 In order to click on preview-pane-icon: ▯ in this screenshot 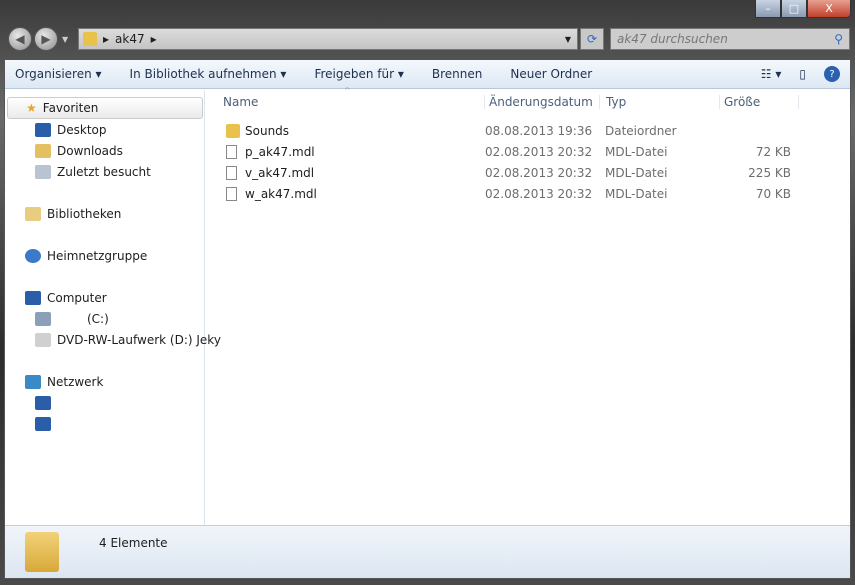, I will do `click(802, 74)`.